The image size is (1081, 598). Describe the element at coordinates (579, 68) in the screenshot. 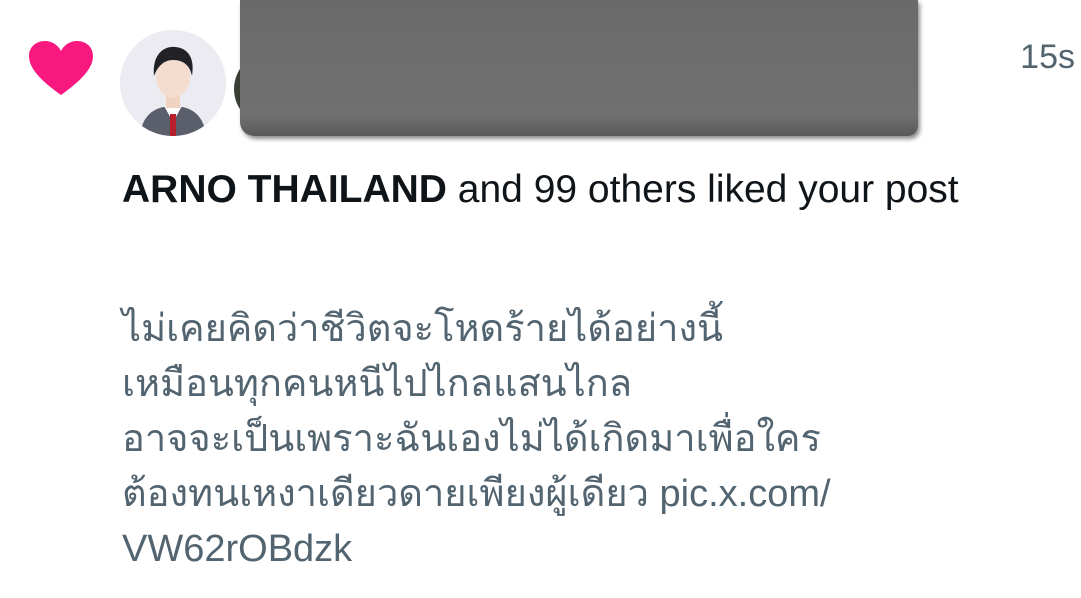

I see `redacted-image` at that location.